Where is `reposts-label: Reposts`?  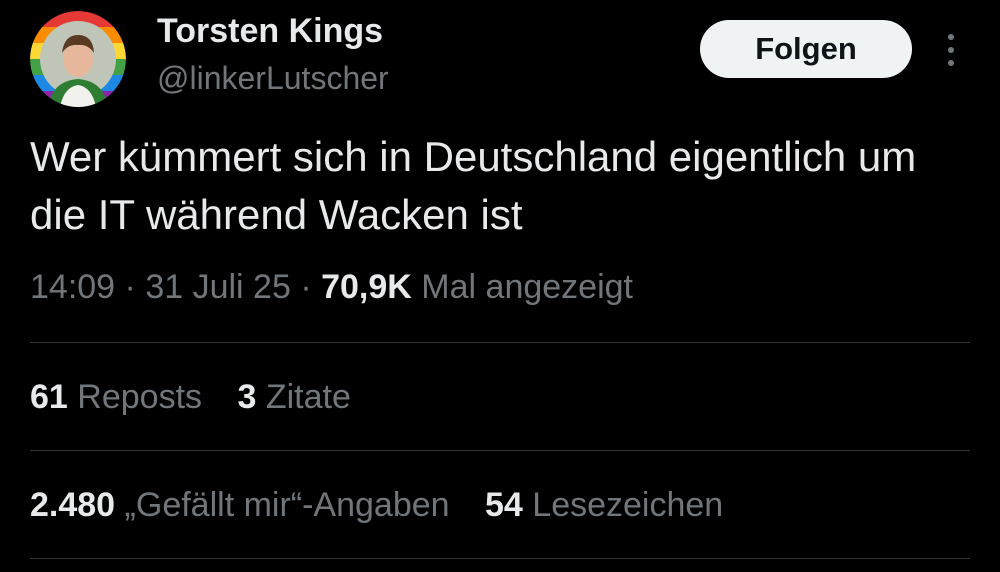
reposts-label: Reposts is located at coordinates (140, 397).